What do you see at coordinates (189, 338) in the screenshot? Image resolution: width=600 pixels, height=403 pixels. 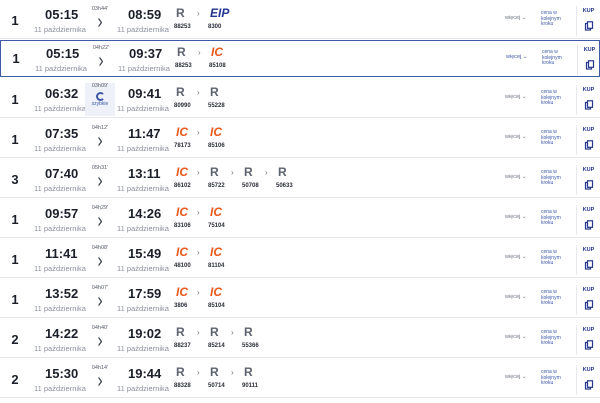 I see `train-item: R 88237` at bounding box center [189, 338].